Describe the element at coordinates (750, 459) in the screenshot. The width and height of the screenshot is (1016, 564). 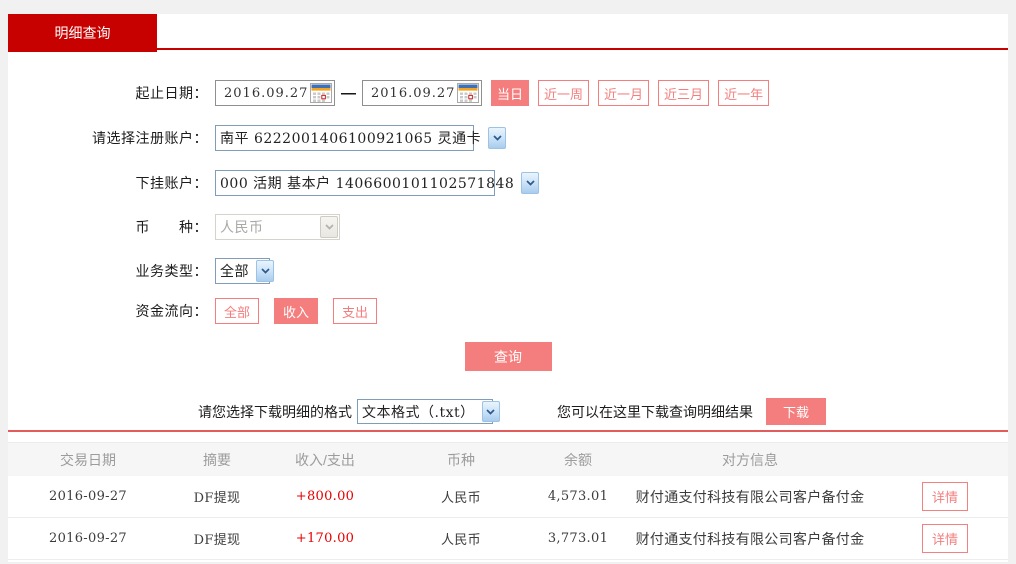
I see `header-counterparty: 对方信息` at that location.